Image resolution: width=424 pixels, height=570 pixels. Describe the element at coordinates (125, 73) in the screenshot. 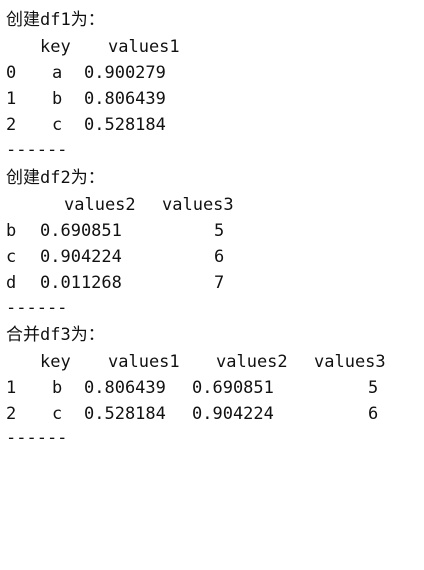

I see `values1-cell: 0.900279` at that location.